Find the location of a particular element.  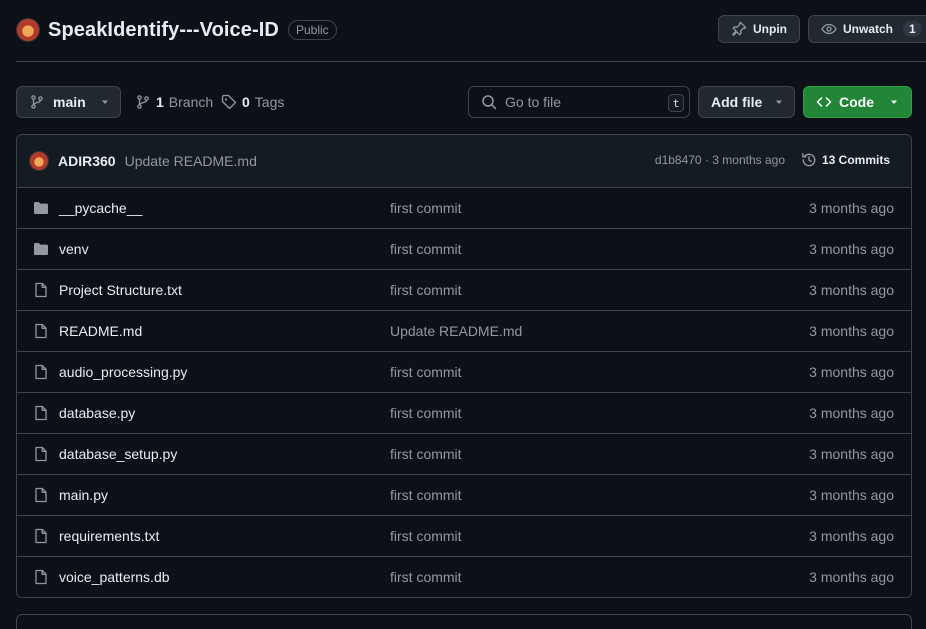

visibility-badge: Public is located at coordinates (312, 30).